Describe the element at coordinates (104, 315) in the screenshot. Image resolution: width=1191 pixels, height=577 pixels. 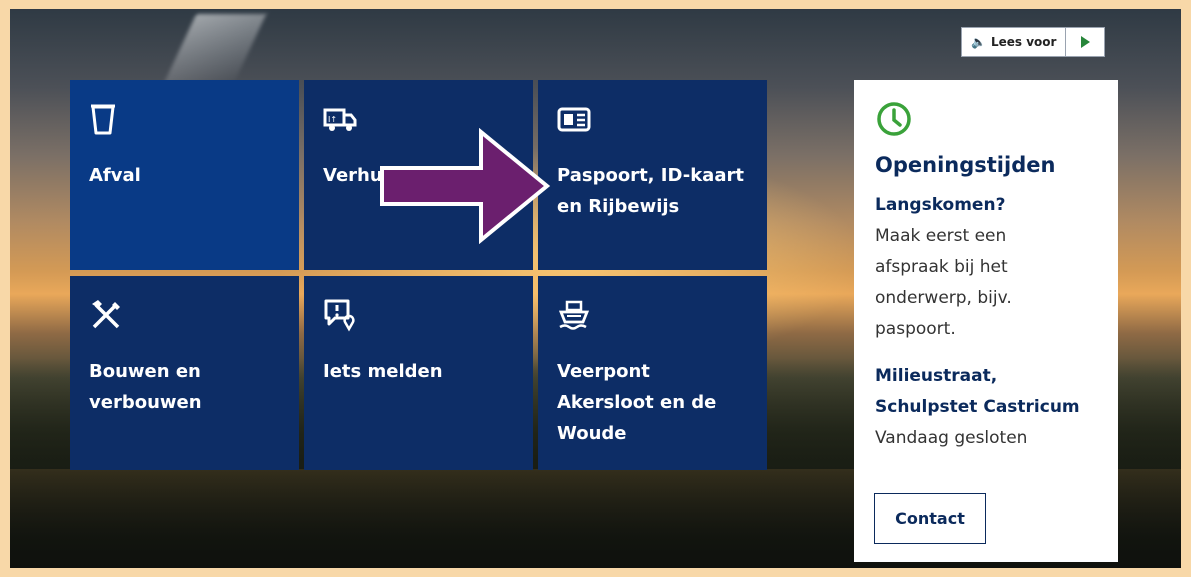
I see `tools-icon` at that location.